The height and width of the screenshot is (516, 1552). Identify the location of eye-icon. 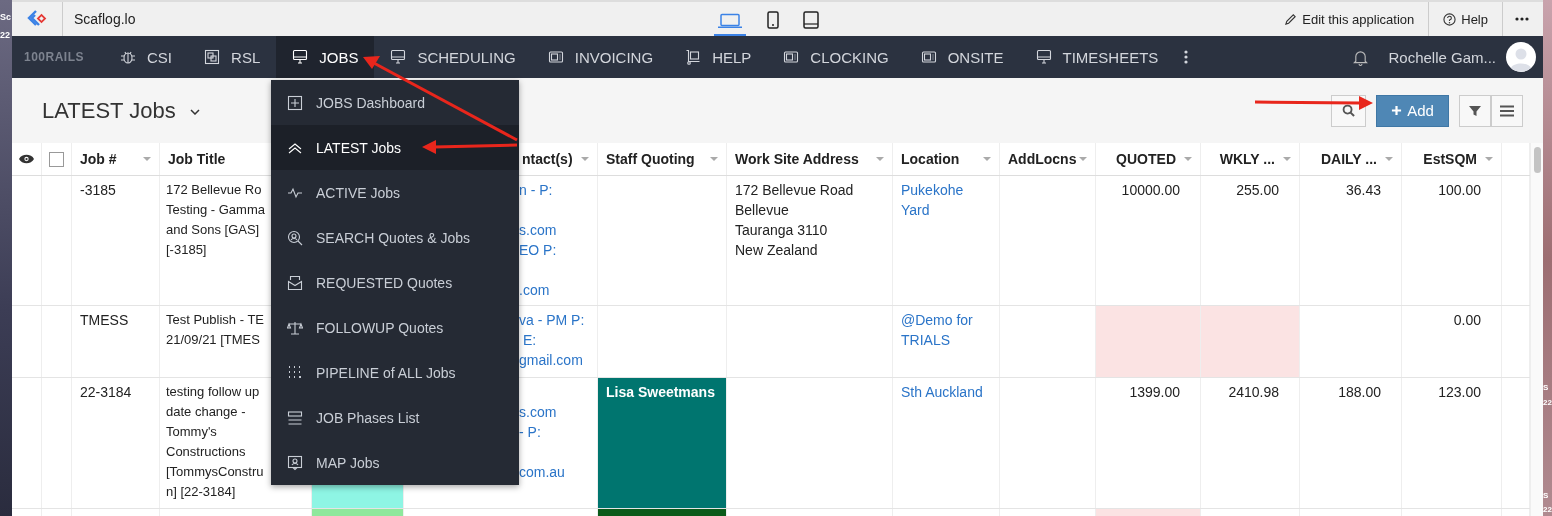
(26, 159).